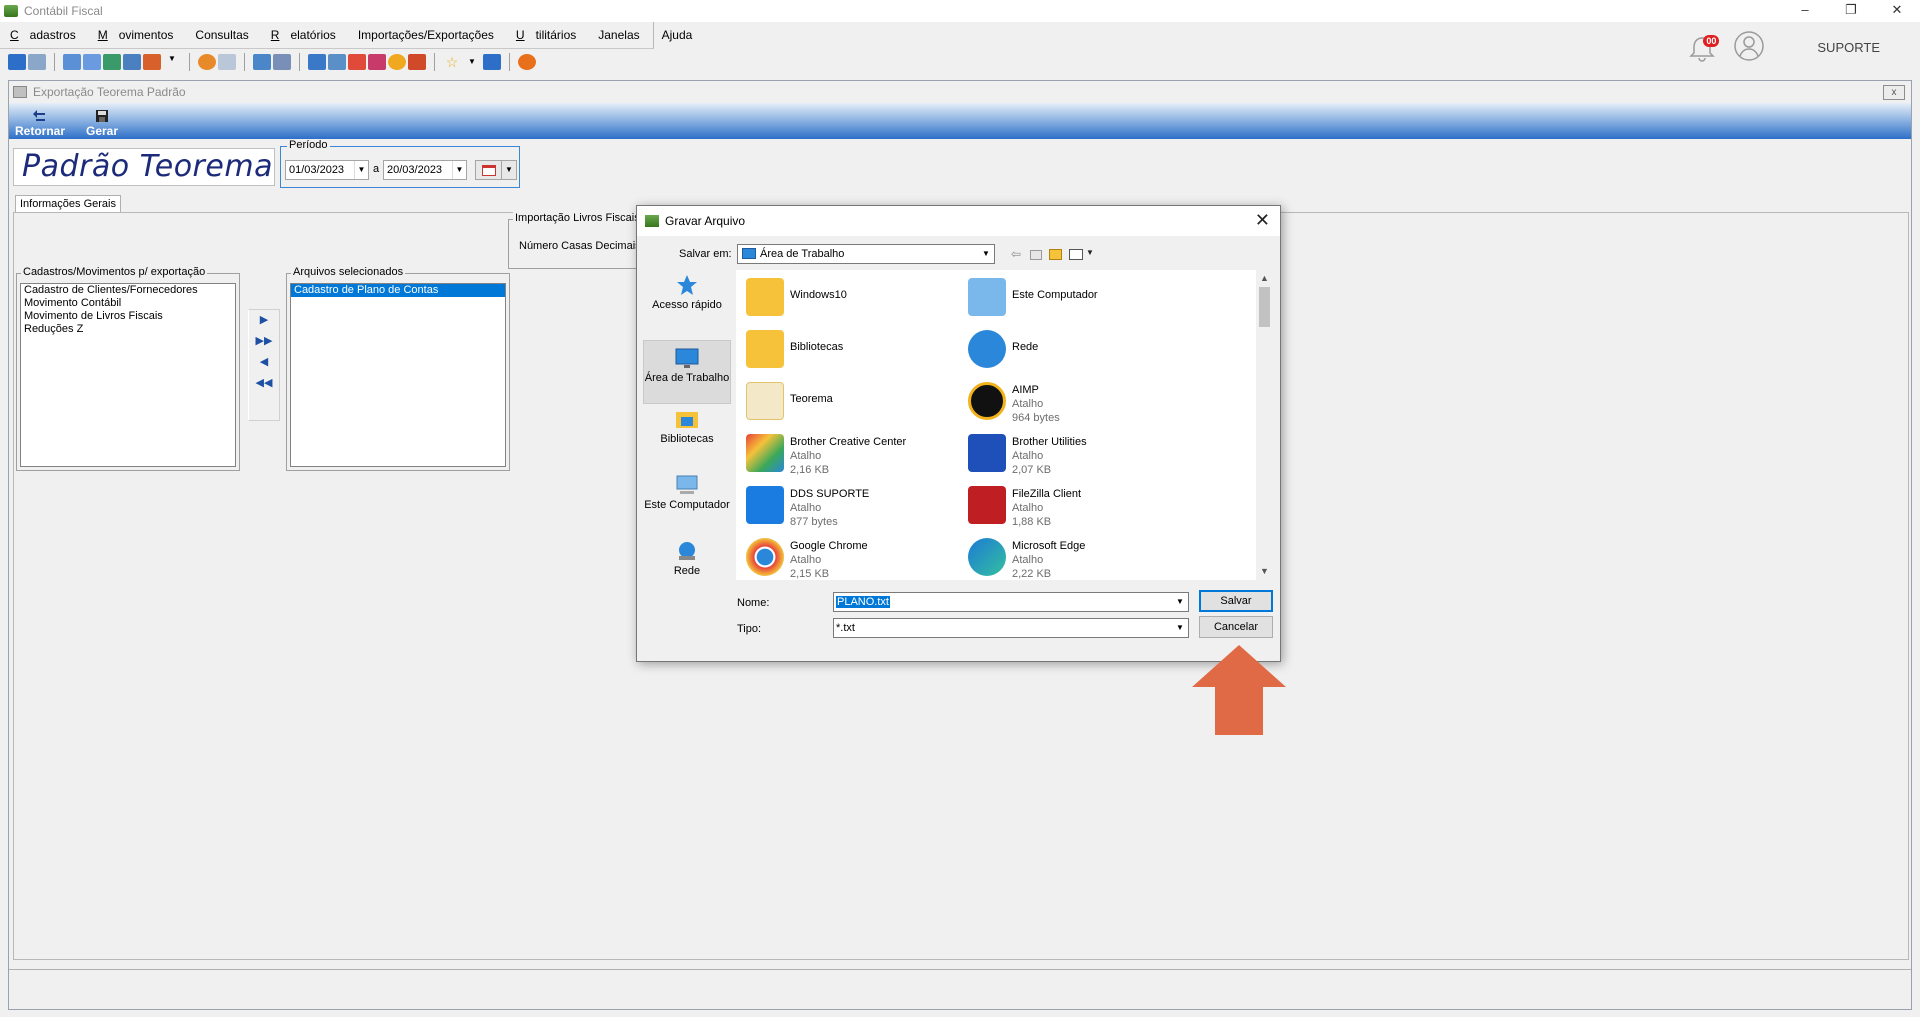 The width and height of the screenshot is (1920, 1017). Describe the element at coordinates (40, 124) in the screenshot. I see `back-button: Retornar` at that location.